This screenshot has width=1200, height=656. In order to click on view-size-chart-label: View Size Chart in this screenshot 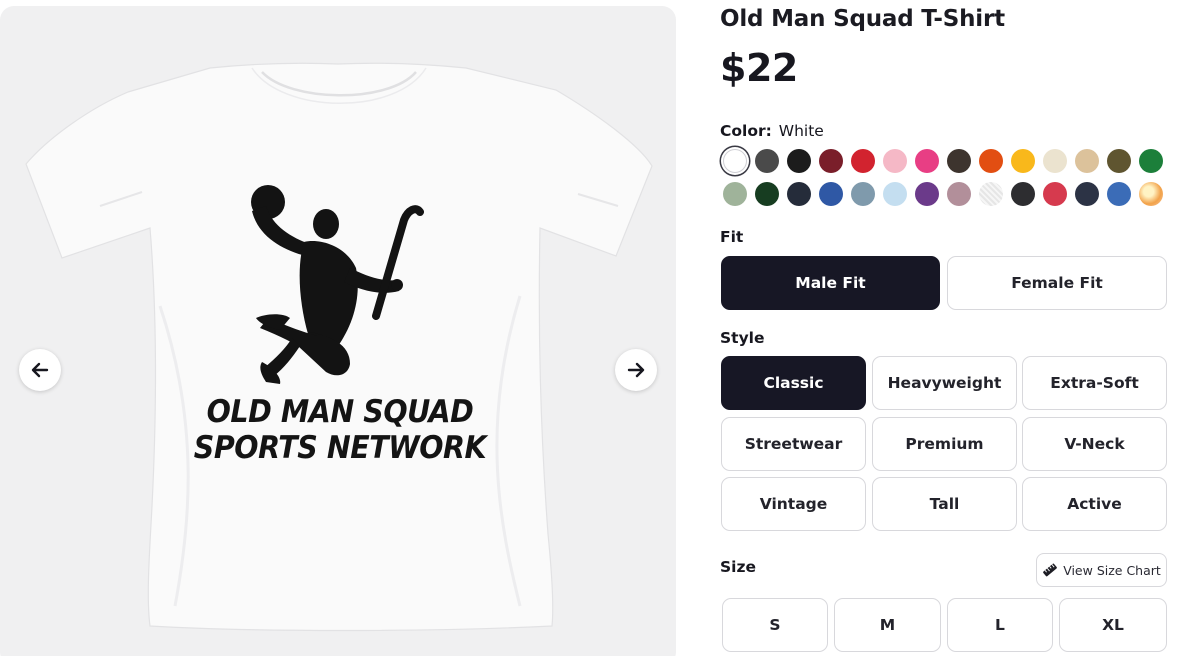, I will do `click(1112, 570)`.